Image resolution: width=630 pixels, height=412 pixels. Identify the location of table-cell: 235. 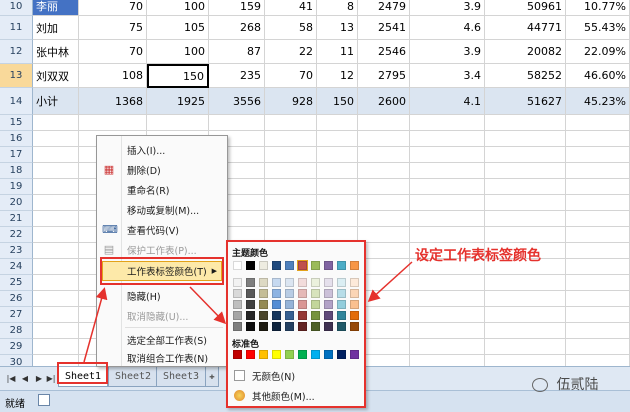
(237, 76).